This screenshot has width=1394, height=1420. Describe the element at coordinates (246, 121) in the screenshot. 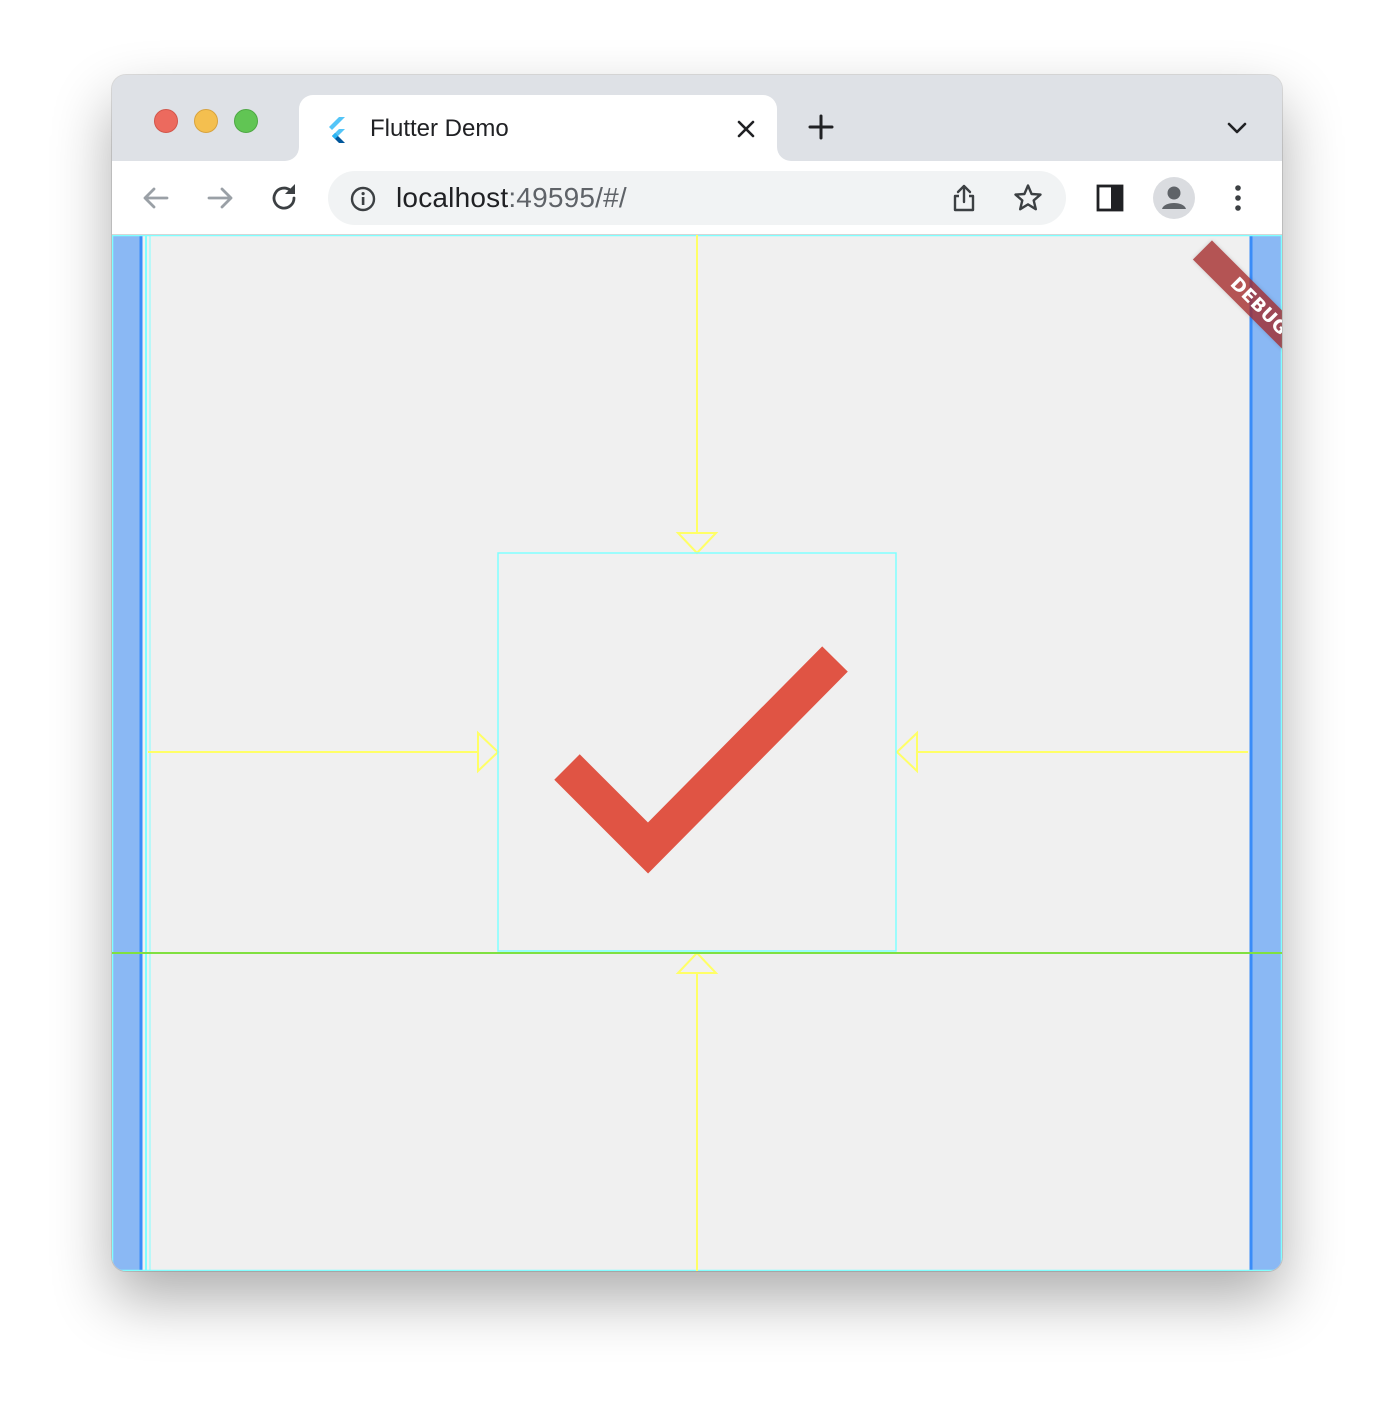

I see `window-maximize-button` at that location.